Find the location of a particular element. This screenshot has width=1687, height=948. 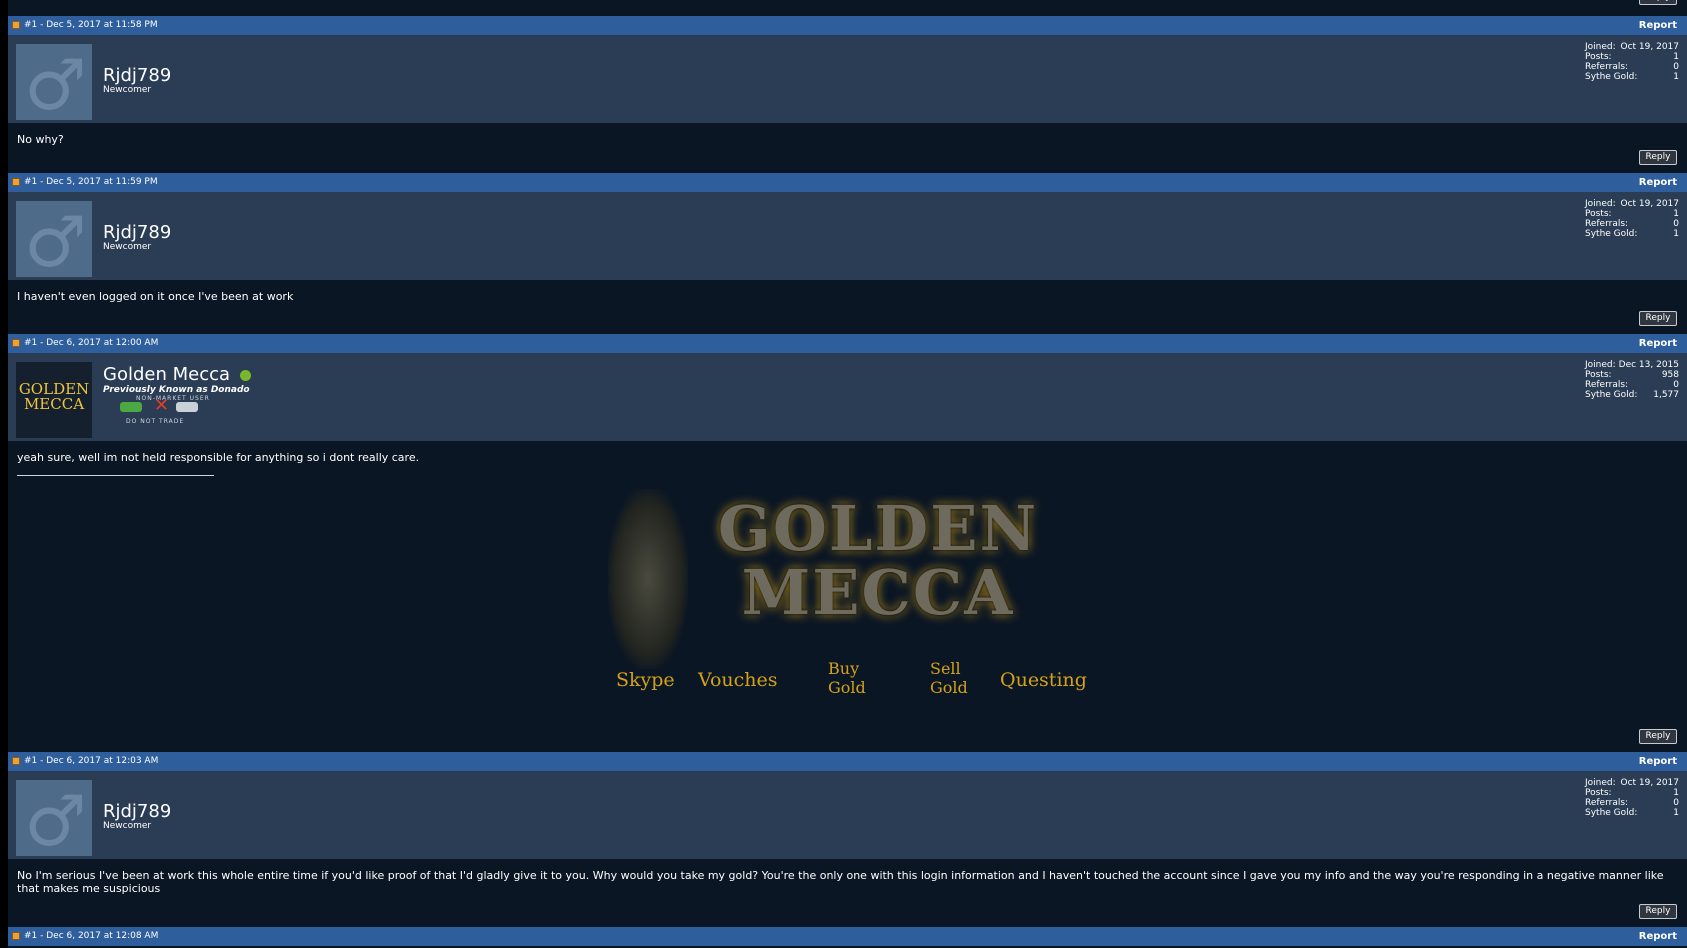

username-text: Golden Mecca is located at coordinates (167, 374).